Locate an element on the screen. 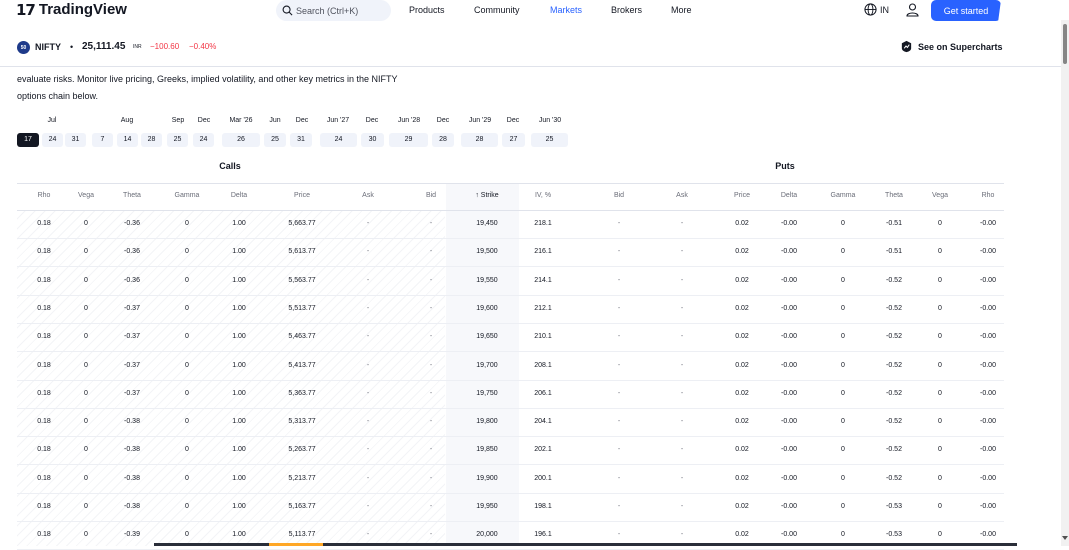  column-header-put-gamma: Gamma is located at coordinates (843, 195).